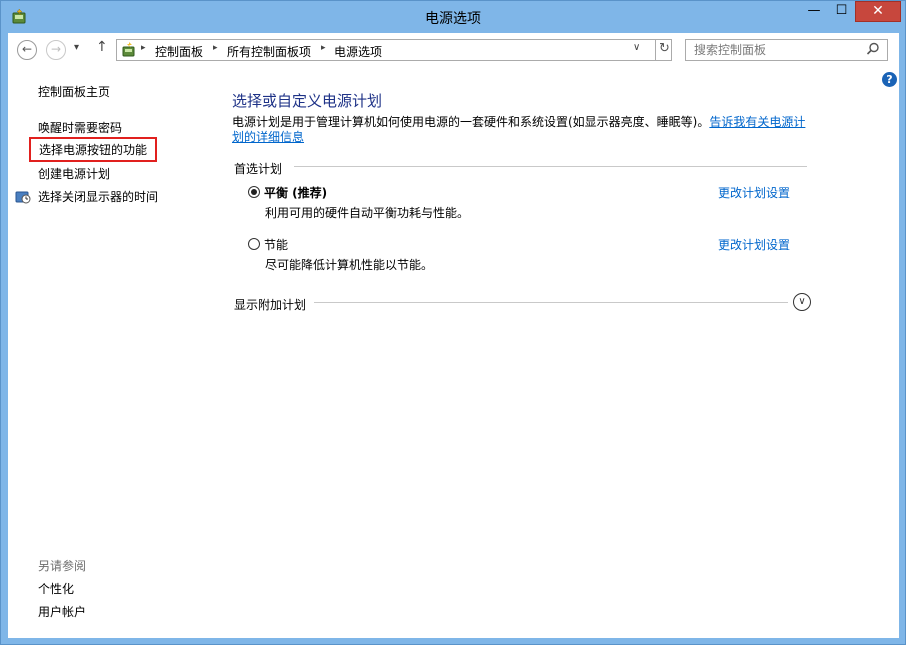 The height and width of the screenshot is (645, 906). I want to click on plan-radio-balanced, so click(254, 192).